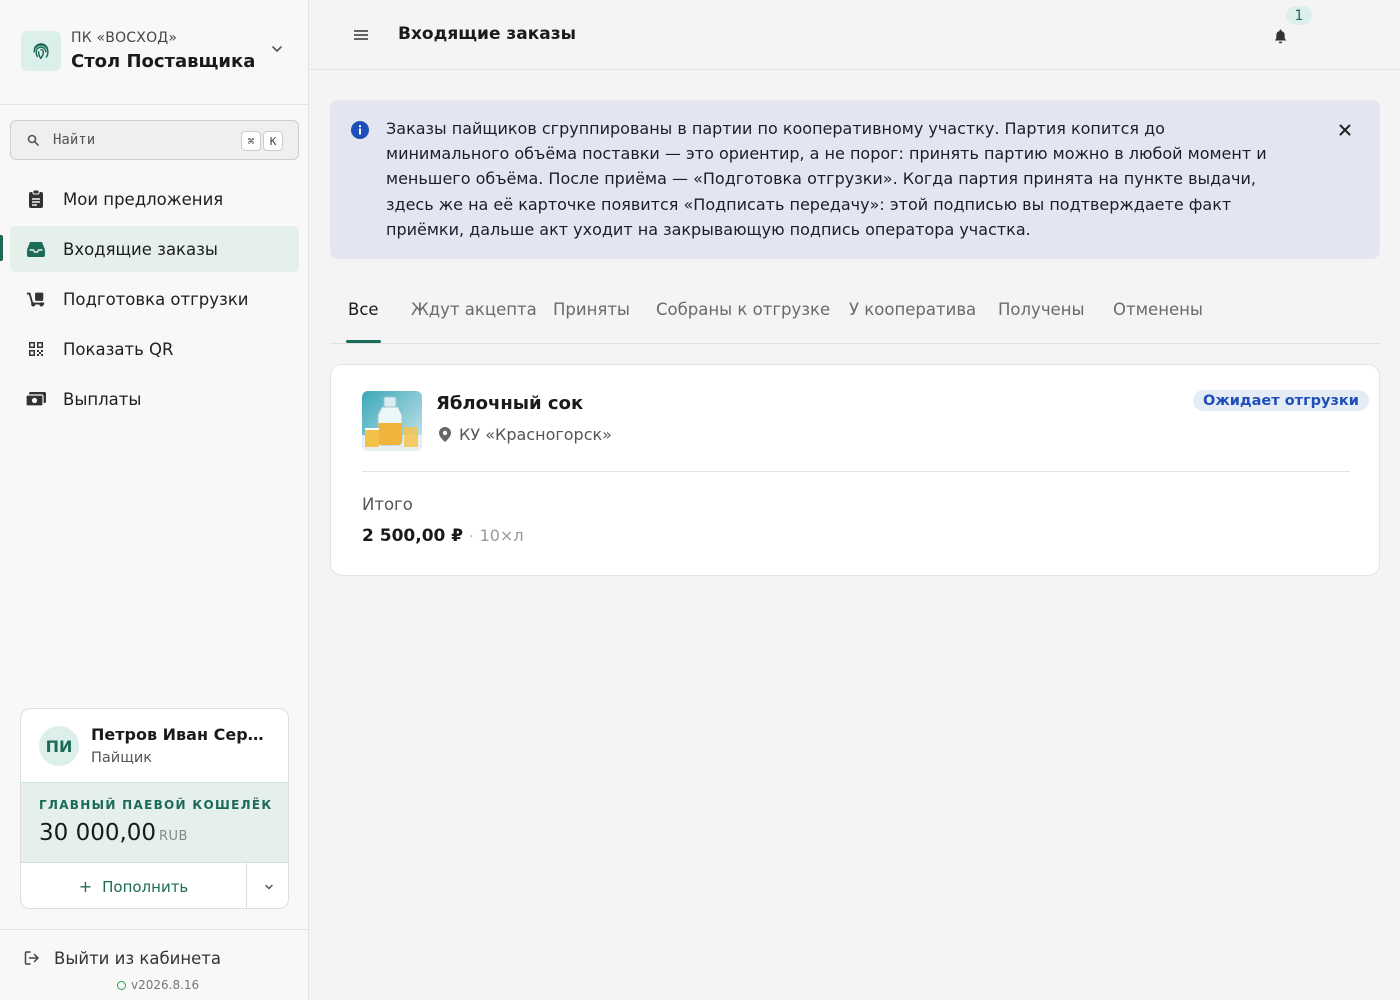 Image resolution: width=1400 pixels, height=1000 pixels. What do you see at coordinates (98, 833) in the screenshot?
I see `wallet-amount: 30 000,00` at bounding box center [98, 833].